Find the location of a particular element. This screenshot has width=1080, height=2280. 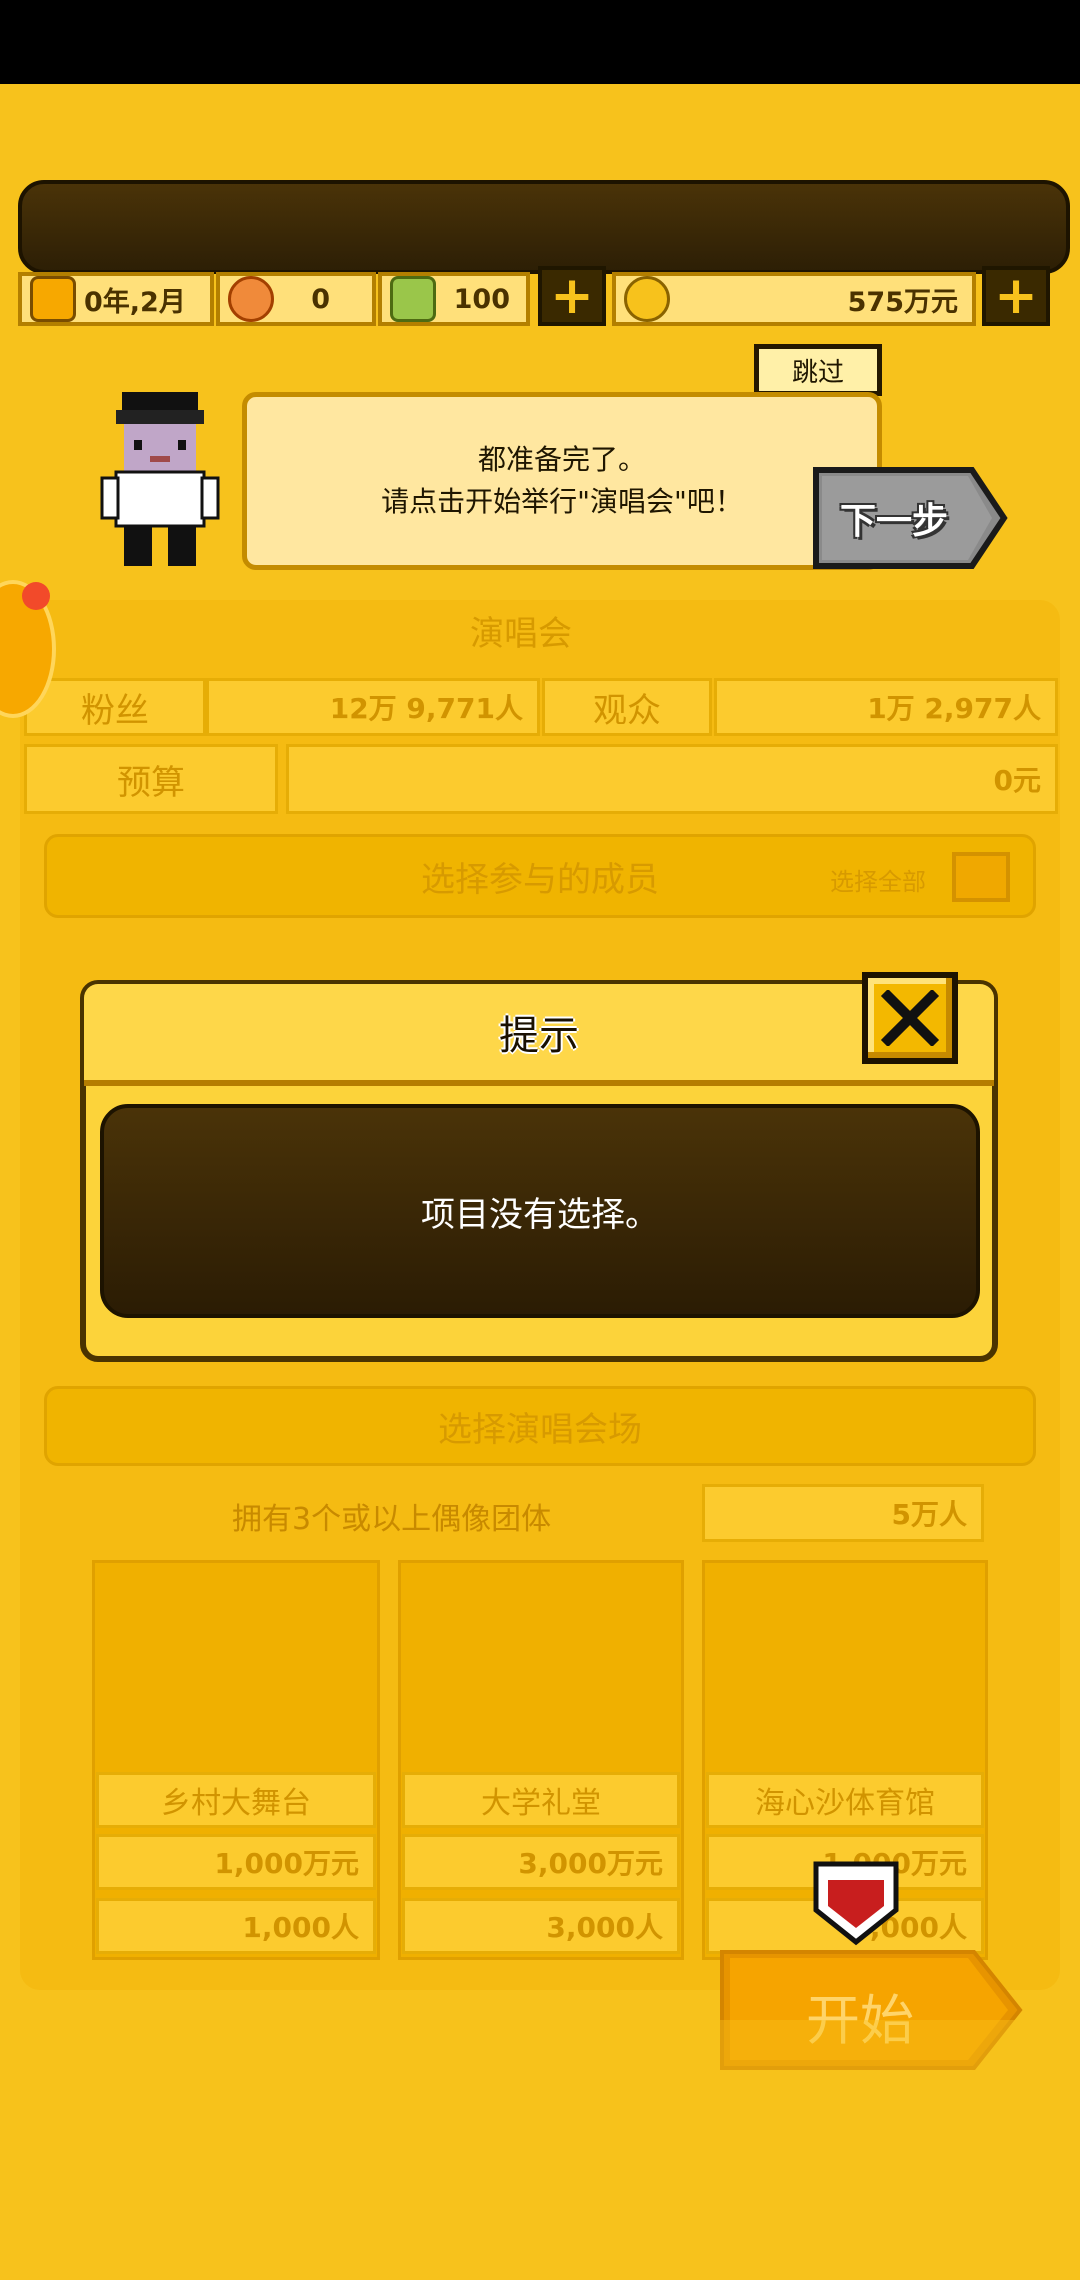

close-button is located at coordinates (910, 1018).